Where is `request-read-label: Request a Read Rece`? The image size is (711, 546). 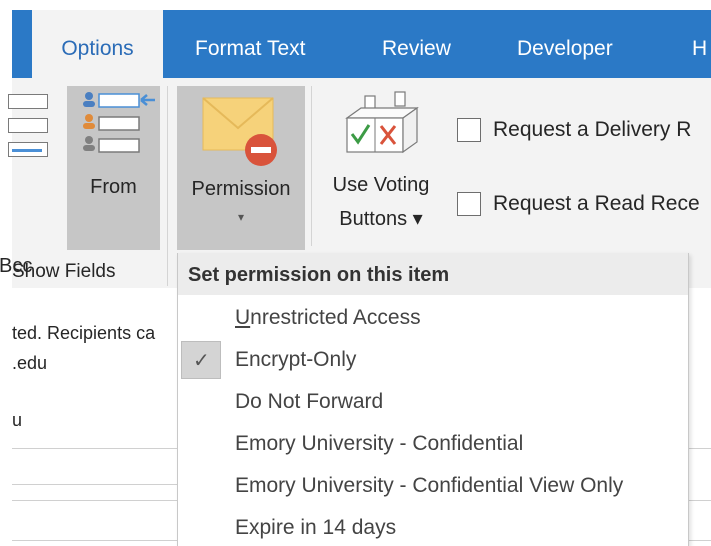 request-read-label: Request a Read Rece is located at coordinates (596, 203).